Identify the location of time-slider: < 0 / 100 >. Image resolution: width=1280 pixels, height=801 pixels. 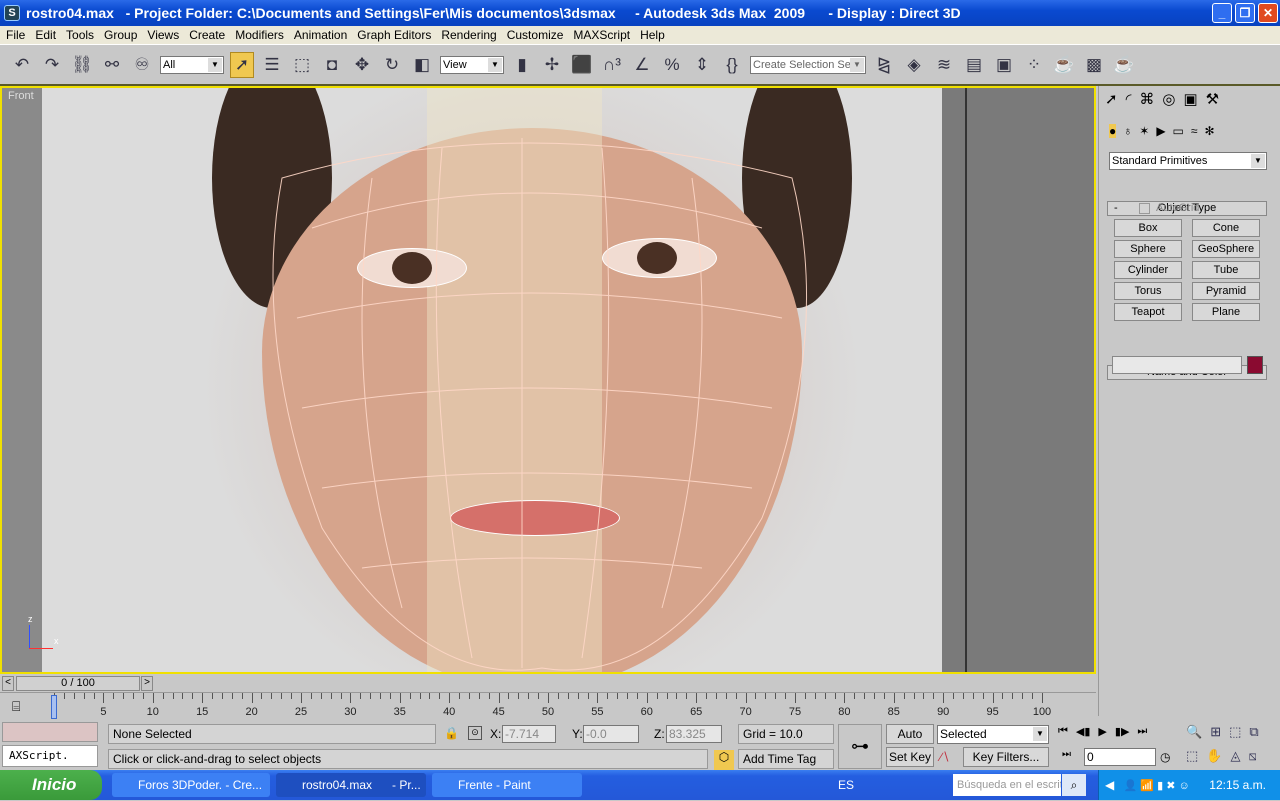
(548, 684).